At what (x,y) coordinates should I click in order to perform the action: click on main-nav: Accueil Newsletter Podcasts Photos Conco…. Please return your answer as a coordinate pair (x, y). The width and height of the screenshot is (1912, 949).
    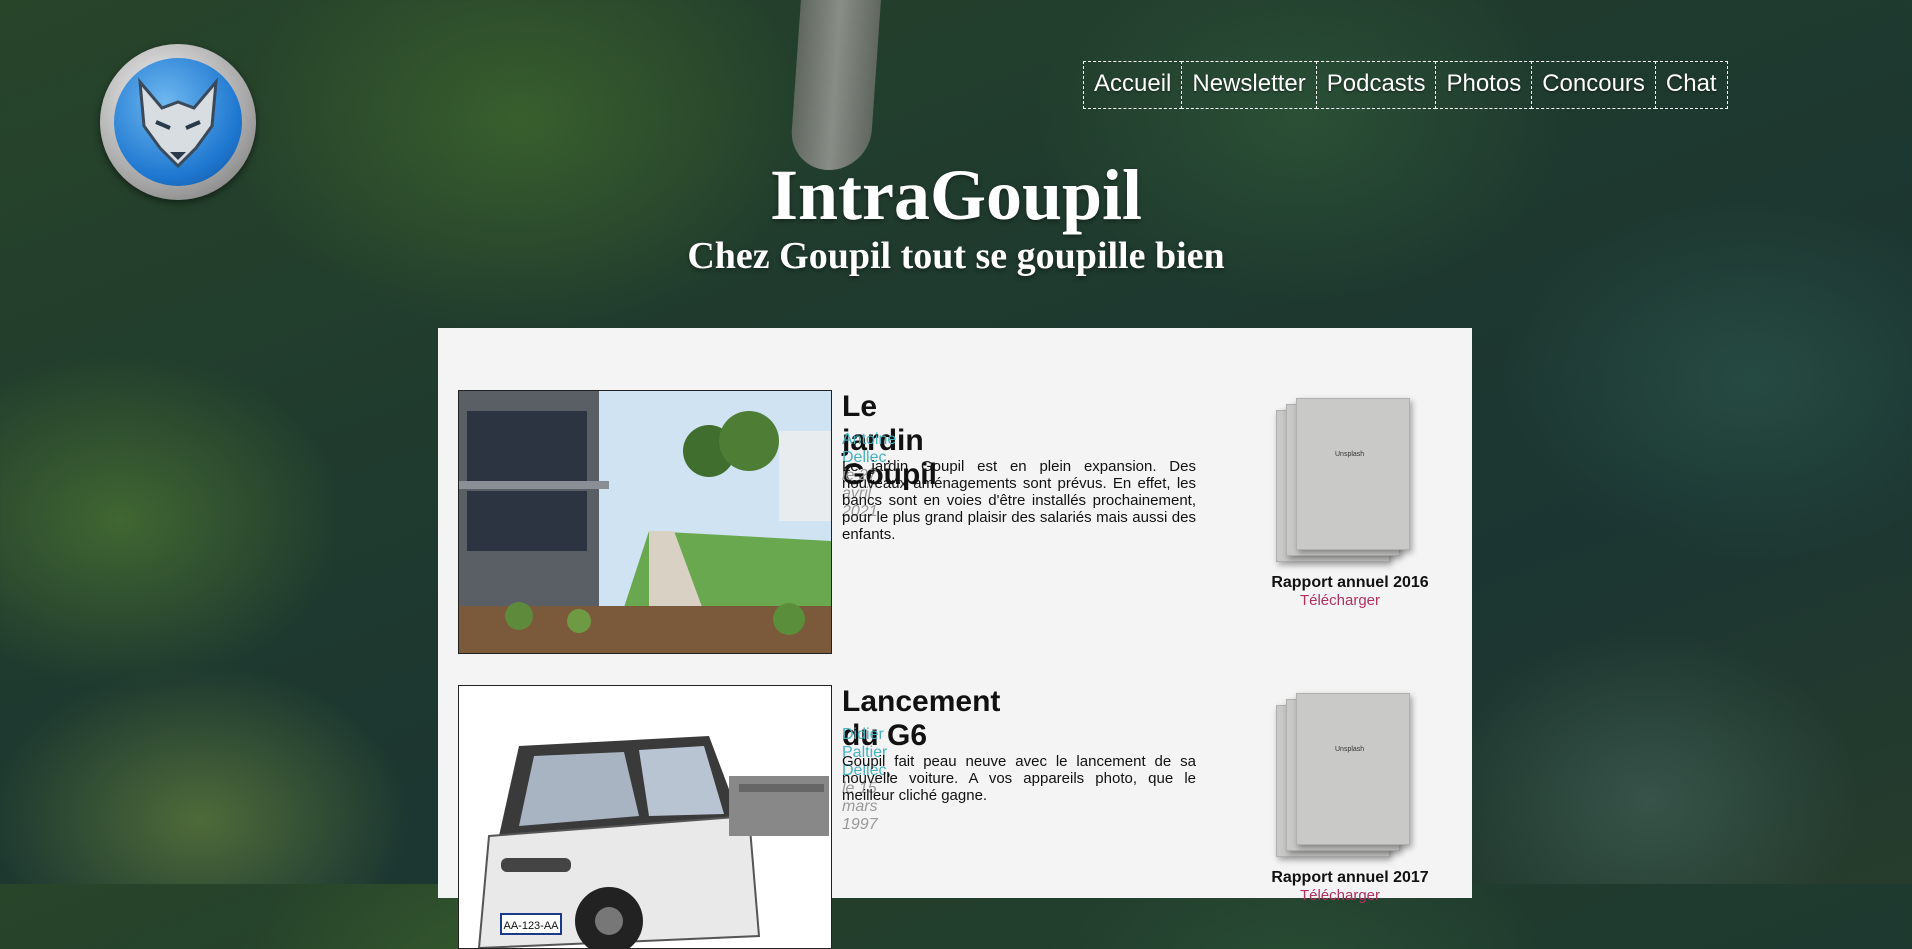
    Looking at the image, I should click on (1405, 85).